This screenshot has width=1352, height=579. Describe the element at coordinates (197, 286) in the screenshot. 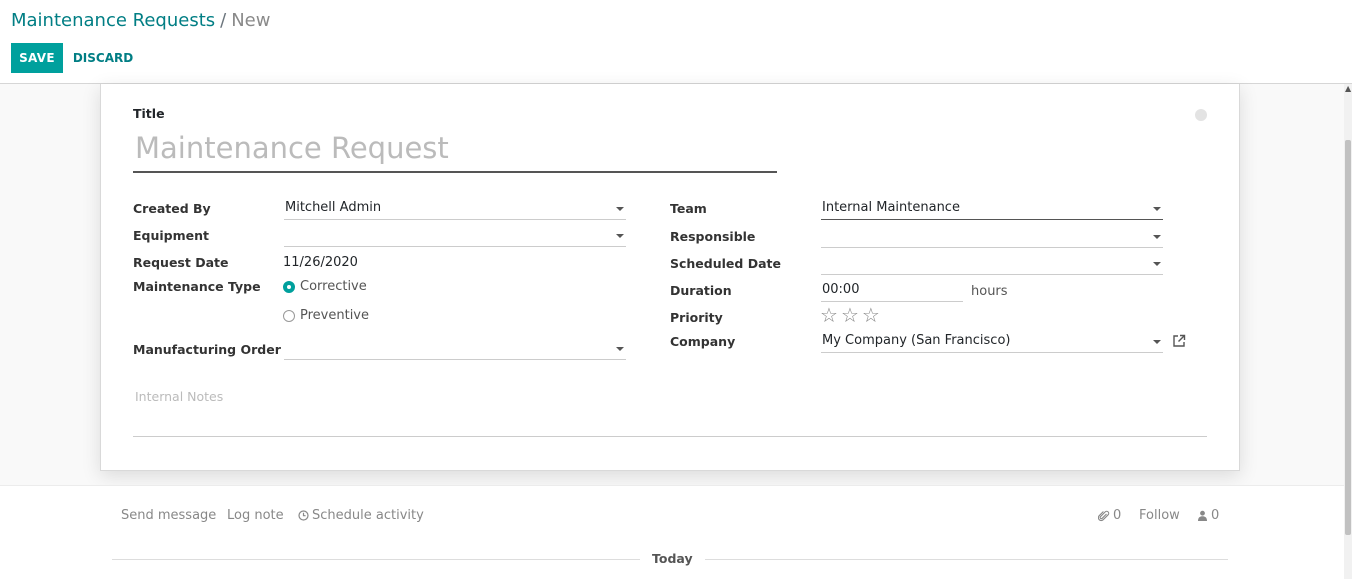

I see `maintenance-type-label: Maintenance Type` at that location.